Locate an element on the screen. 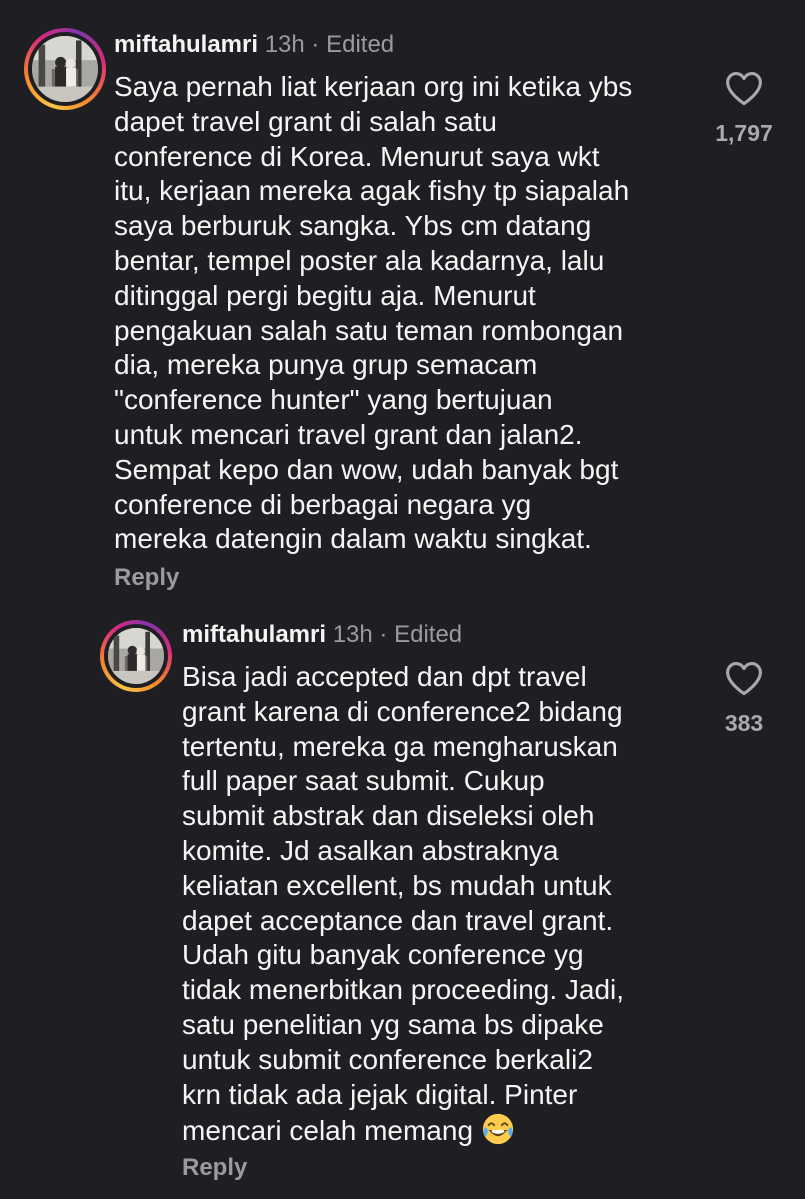 This screenshot has width=805, height=1199. face-with-tears-of-joy-icon is located at coordinates (498, 1129).